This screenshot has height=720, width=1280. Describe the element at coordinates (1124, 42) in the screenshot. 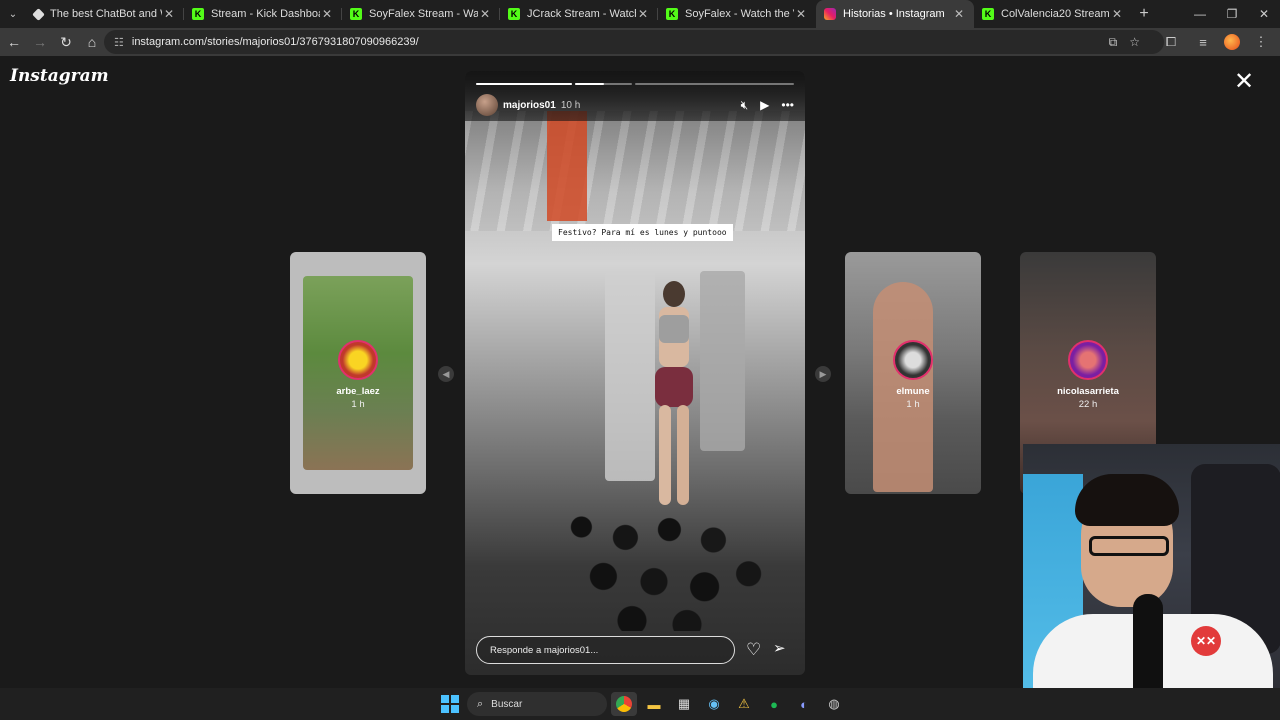

I see `omnibox-actions: ⧉ ☆` at that location.